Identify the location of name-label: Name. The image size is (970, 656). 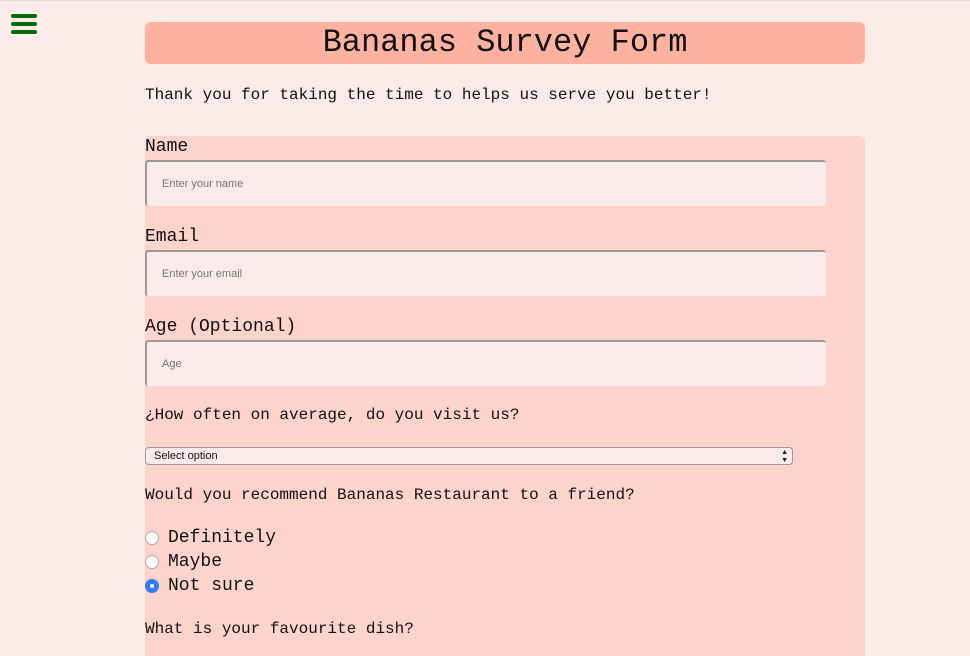
(167, 147).